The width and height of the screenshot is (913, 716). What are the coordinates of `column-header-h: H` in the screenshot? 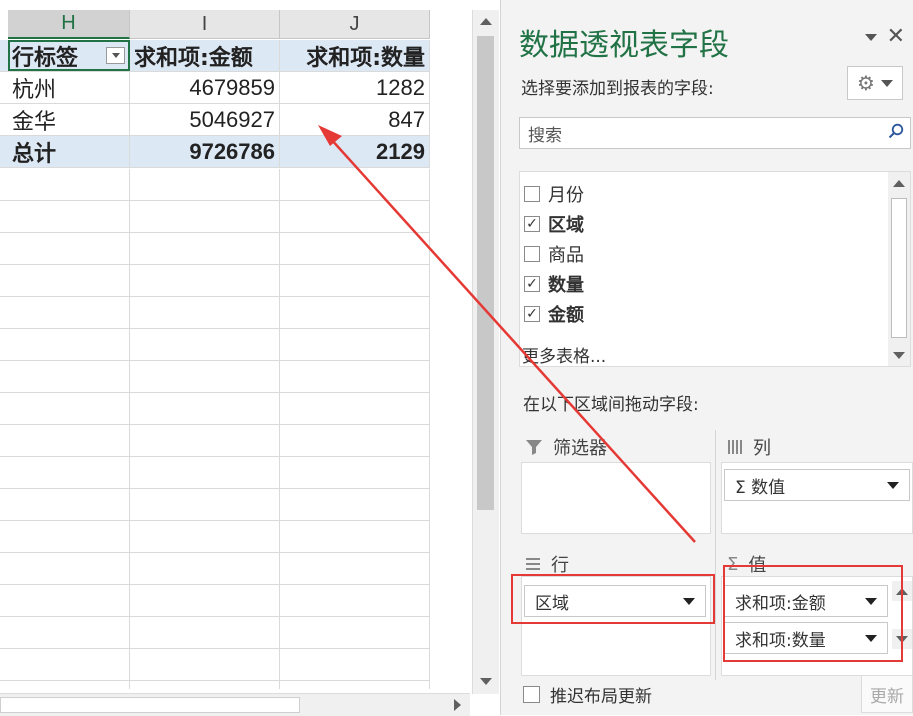 It's located at (69, 24).